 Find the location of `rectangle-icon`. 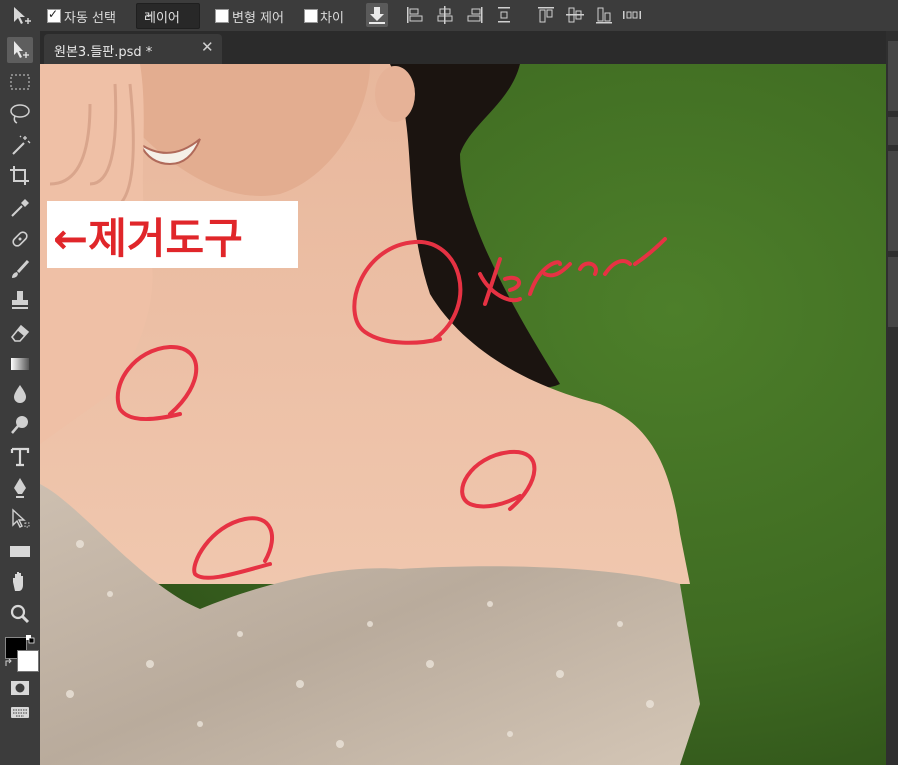

rectangle-icon is located at coordinates (20, 551).